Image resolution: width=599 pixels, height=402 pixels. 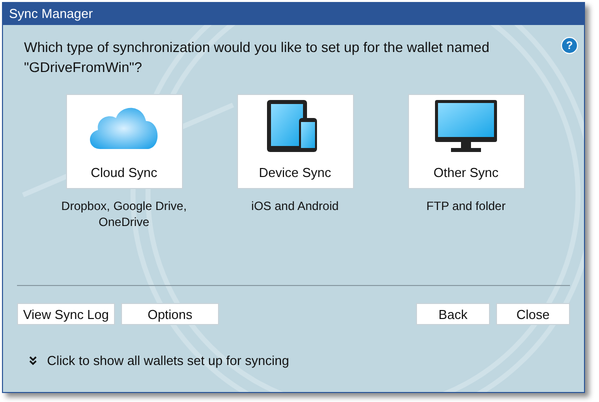 What do you see at coordinates (293, 14) in the screenshot?
I see `window-title: Sync Manager` at bounding box center [293, 14].